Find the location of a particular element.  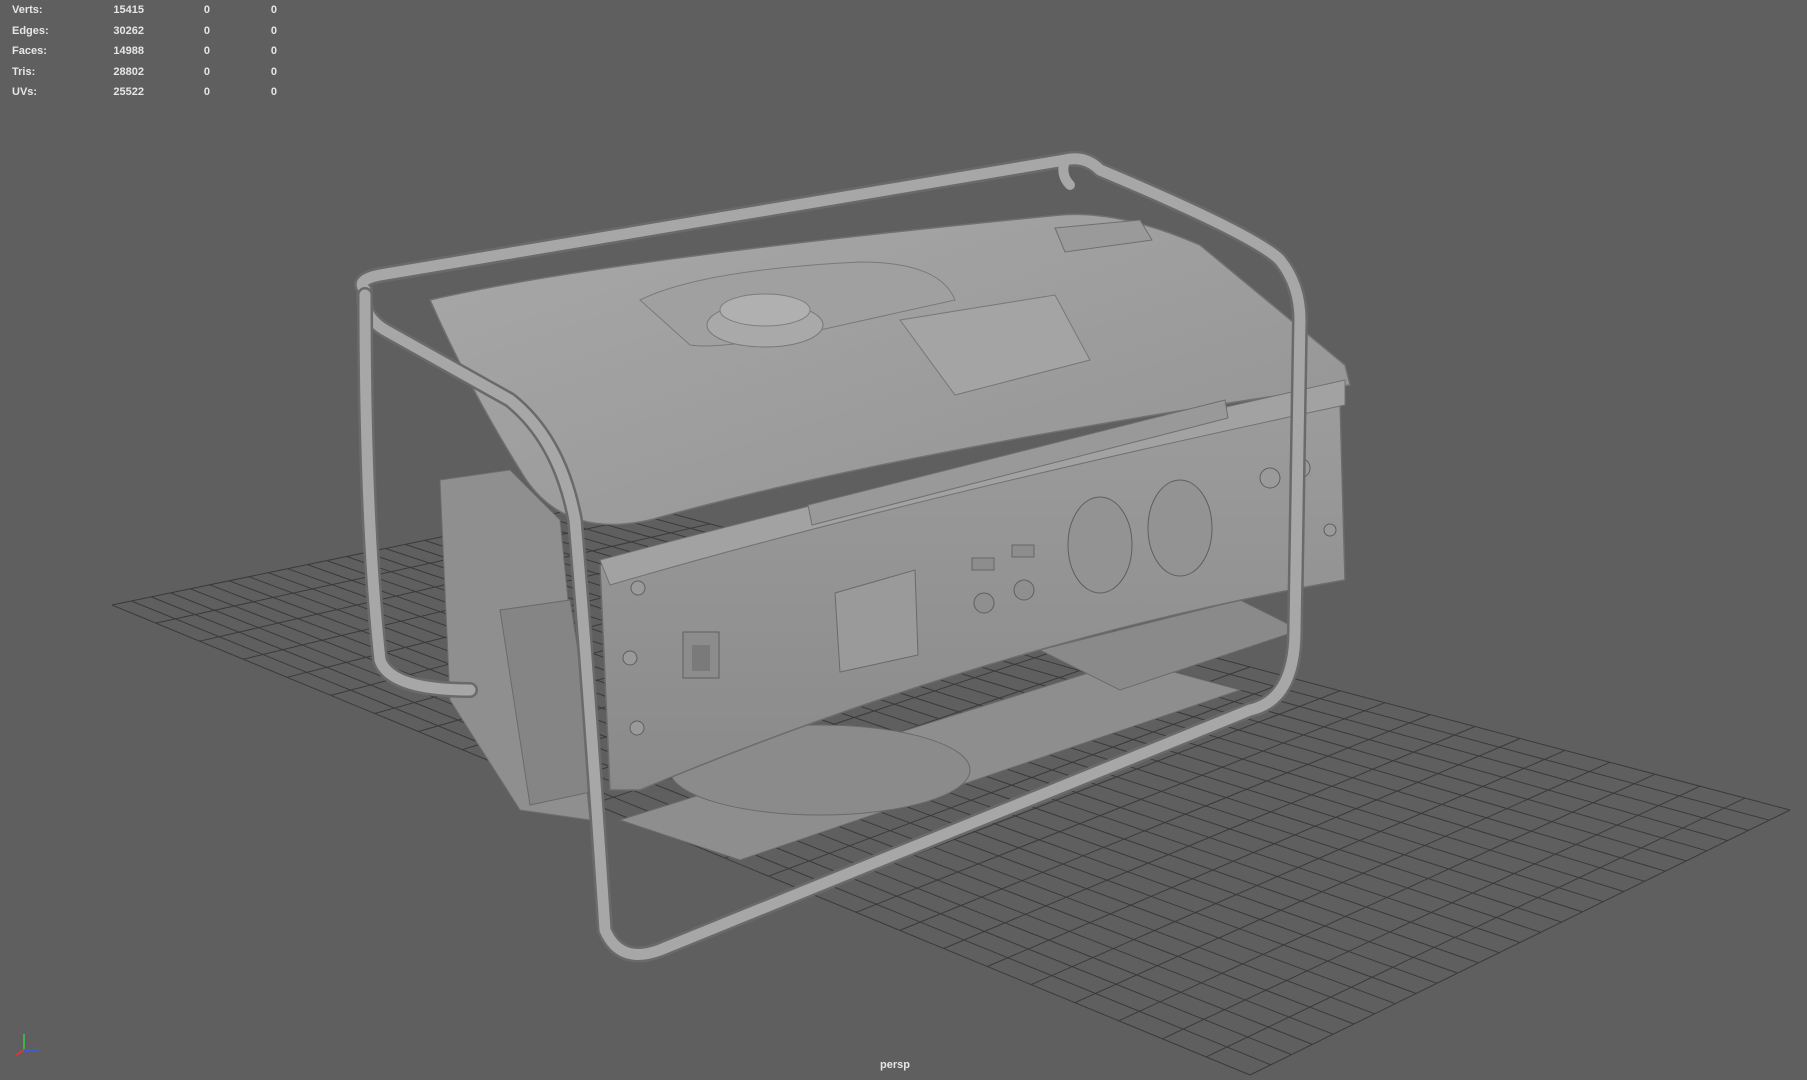

fuel-cap-top is located at coordinates (765, 310).